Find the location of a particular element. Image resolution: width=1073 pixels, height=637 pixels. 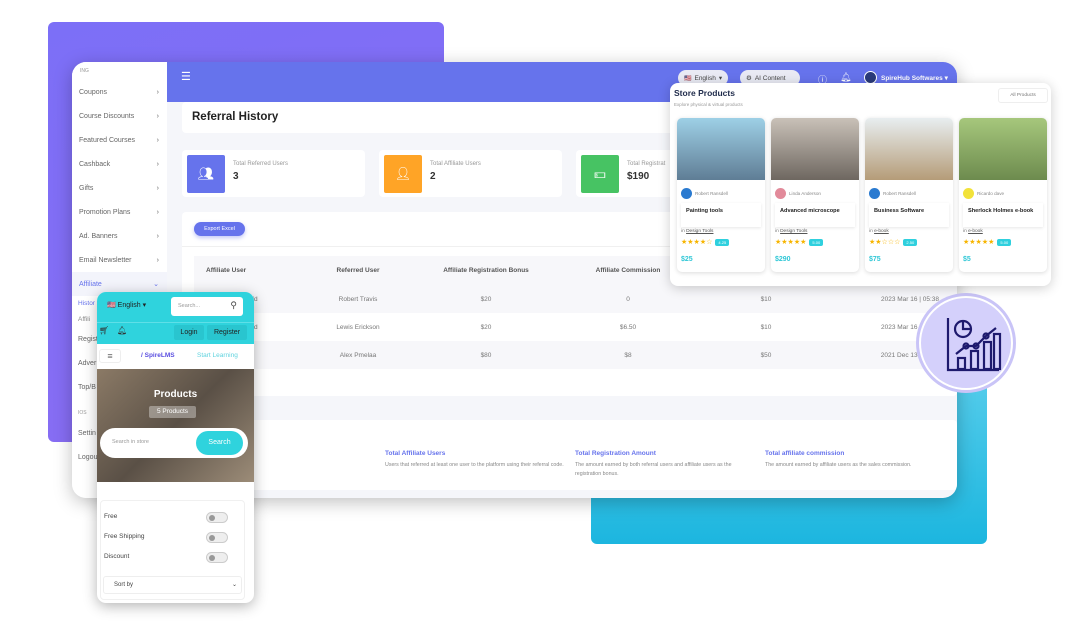

store-search-button: Search is located at coordinates (219, 443).